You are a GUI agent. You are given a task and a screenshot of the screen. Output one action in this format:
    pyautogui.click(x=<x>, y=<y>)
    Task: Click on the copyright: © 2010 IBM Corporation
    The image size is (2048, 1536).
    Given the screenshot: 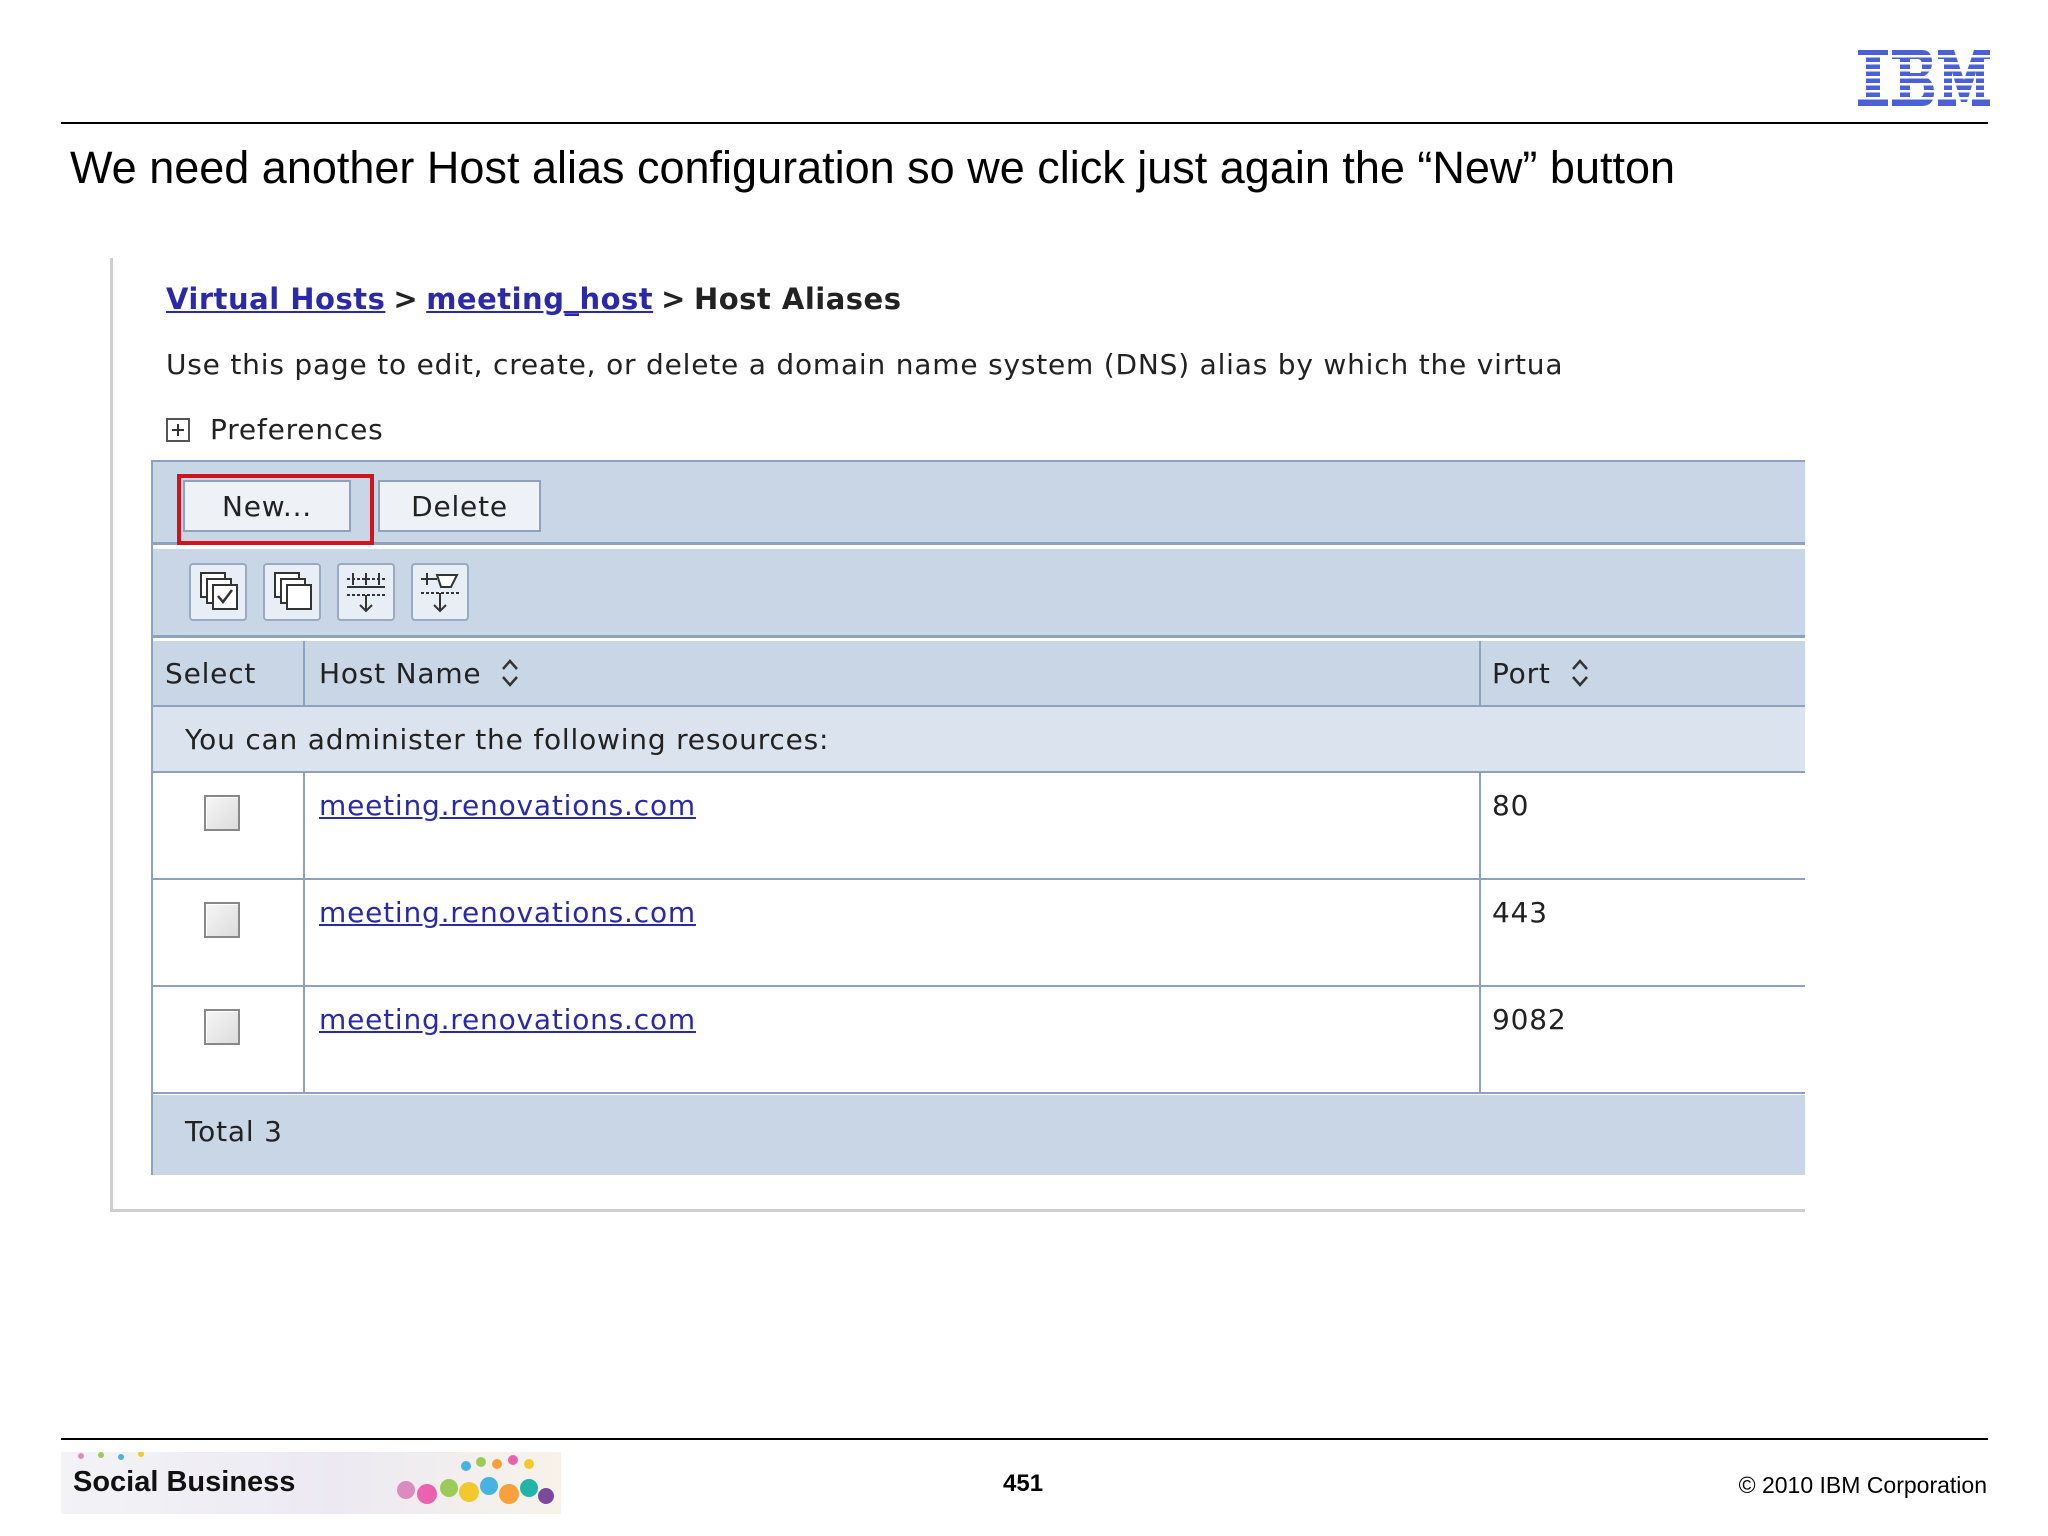 What is the action you would take?
    pyautogui.click(x=1862, y=1485)
    